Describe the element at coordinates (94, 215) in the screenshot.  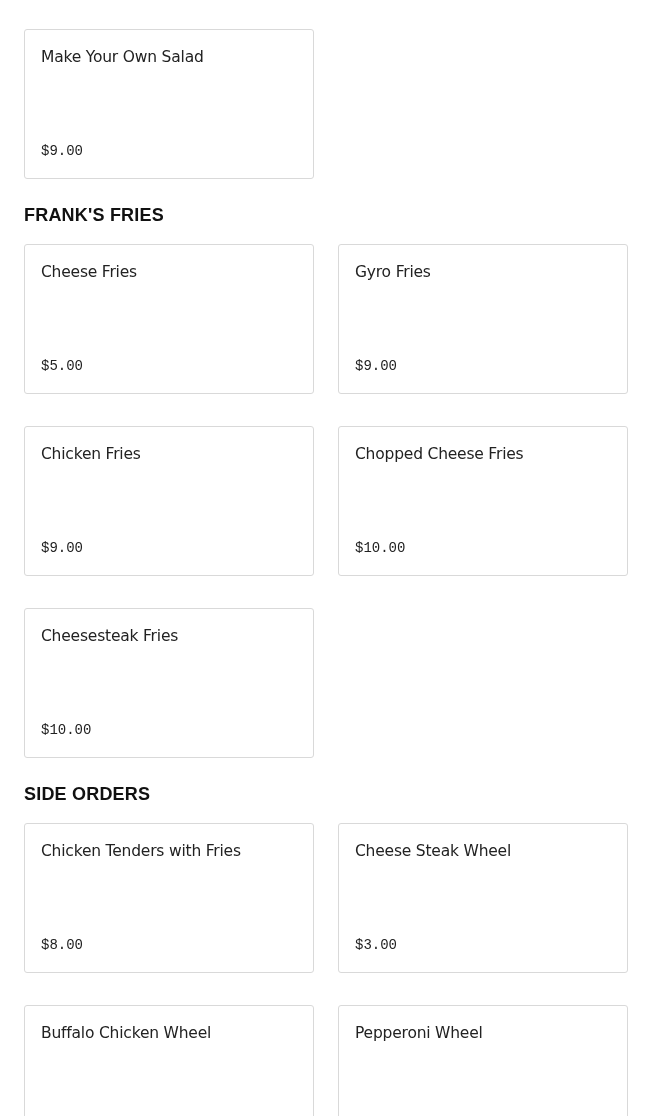
I see `section-heading: FRANK'S FRIES` at that location.